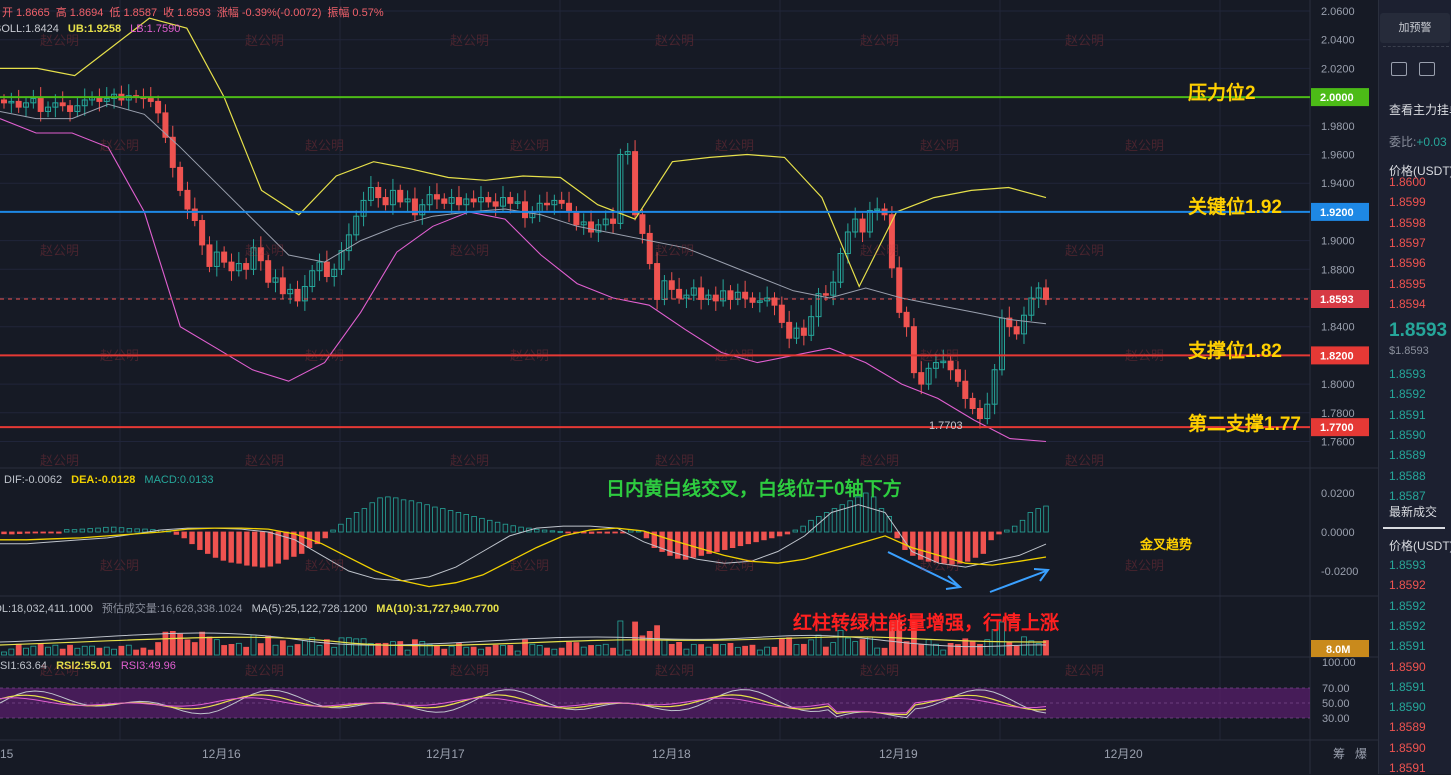  Describe the element at coordinates (1427, 69) in the screenshot. I see `list-view-icon` at that location.